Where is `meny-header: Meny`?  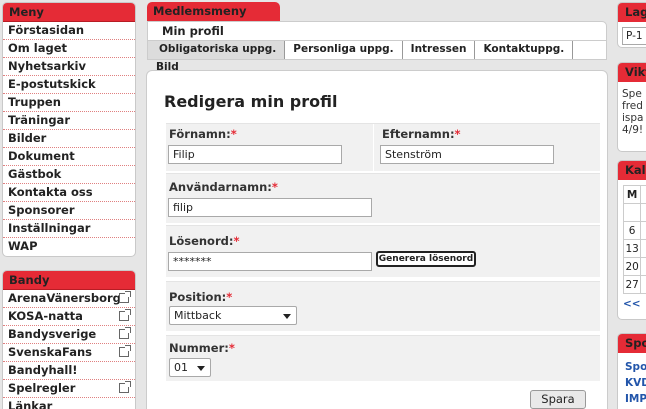 meny-header: Meny is located at coordinates (69, 12).